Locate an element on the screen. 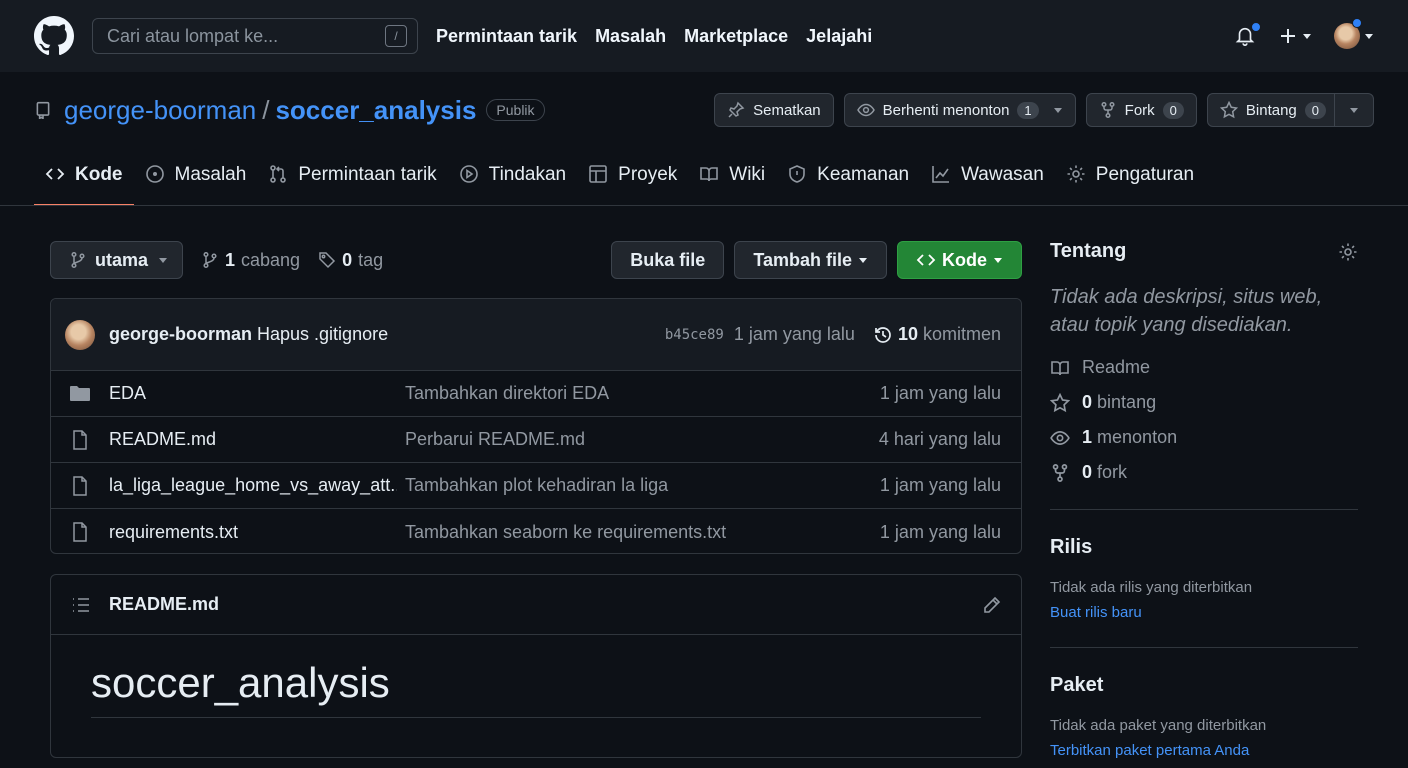  file-commit-message: Tambahkan plot kehadiran la liga is located at coordinates (642, 485).